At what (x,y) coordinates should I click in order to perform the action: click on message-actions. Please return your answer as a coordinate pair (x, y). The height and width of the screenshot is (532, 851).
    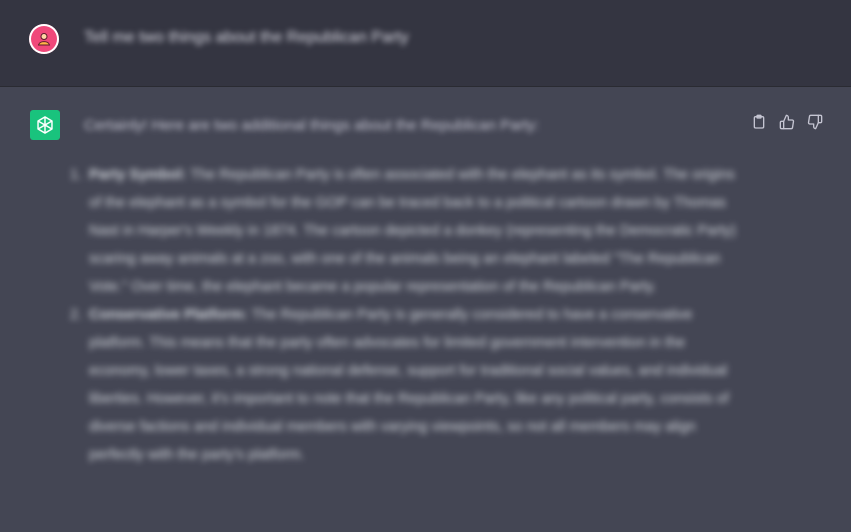
    Looking at the image, I should click on (787, 122).